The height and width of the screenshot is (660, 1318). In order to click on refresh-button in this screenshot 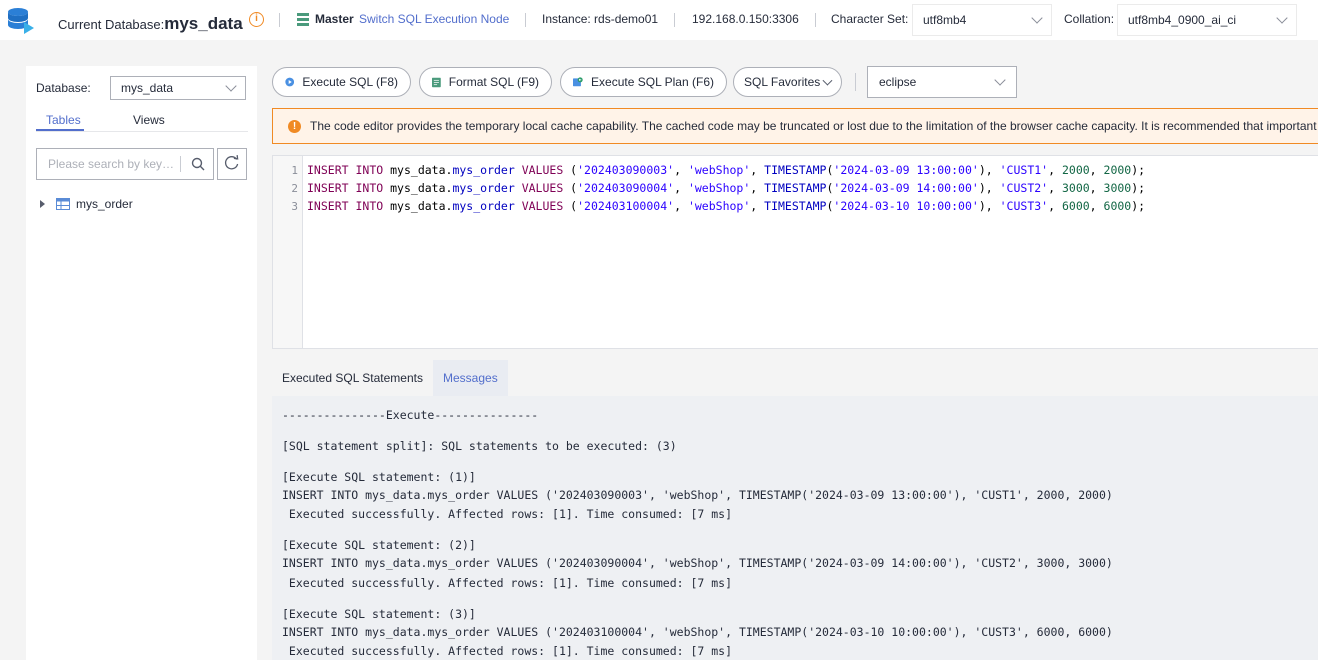, I will do `click(232, 164)`.